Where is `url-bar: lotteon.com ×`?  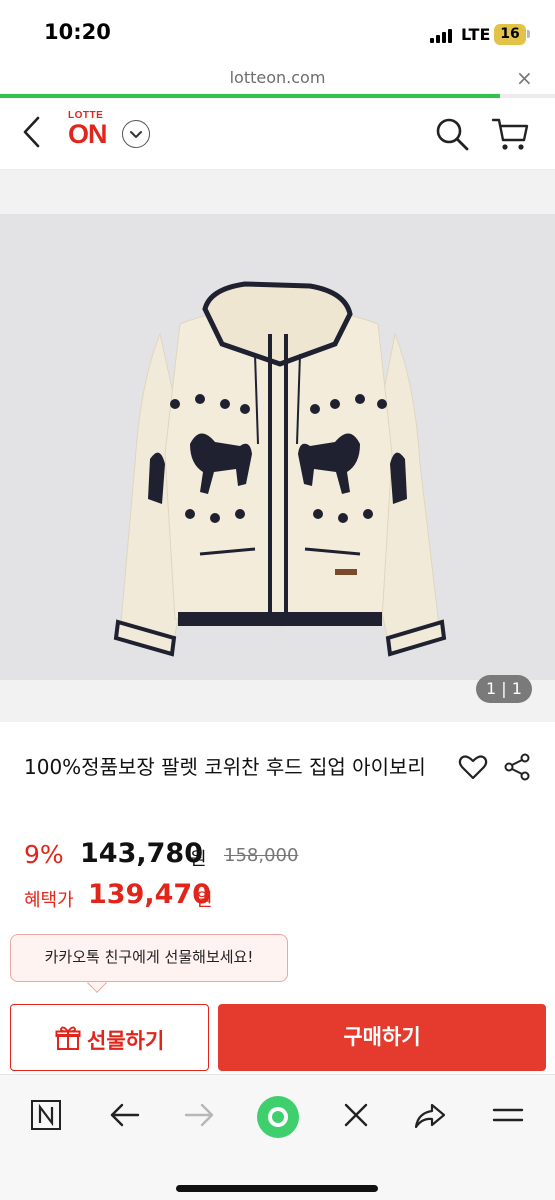 url-bar: lotteon.com × is located at coordinates (277, 79).